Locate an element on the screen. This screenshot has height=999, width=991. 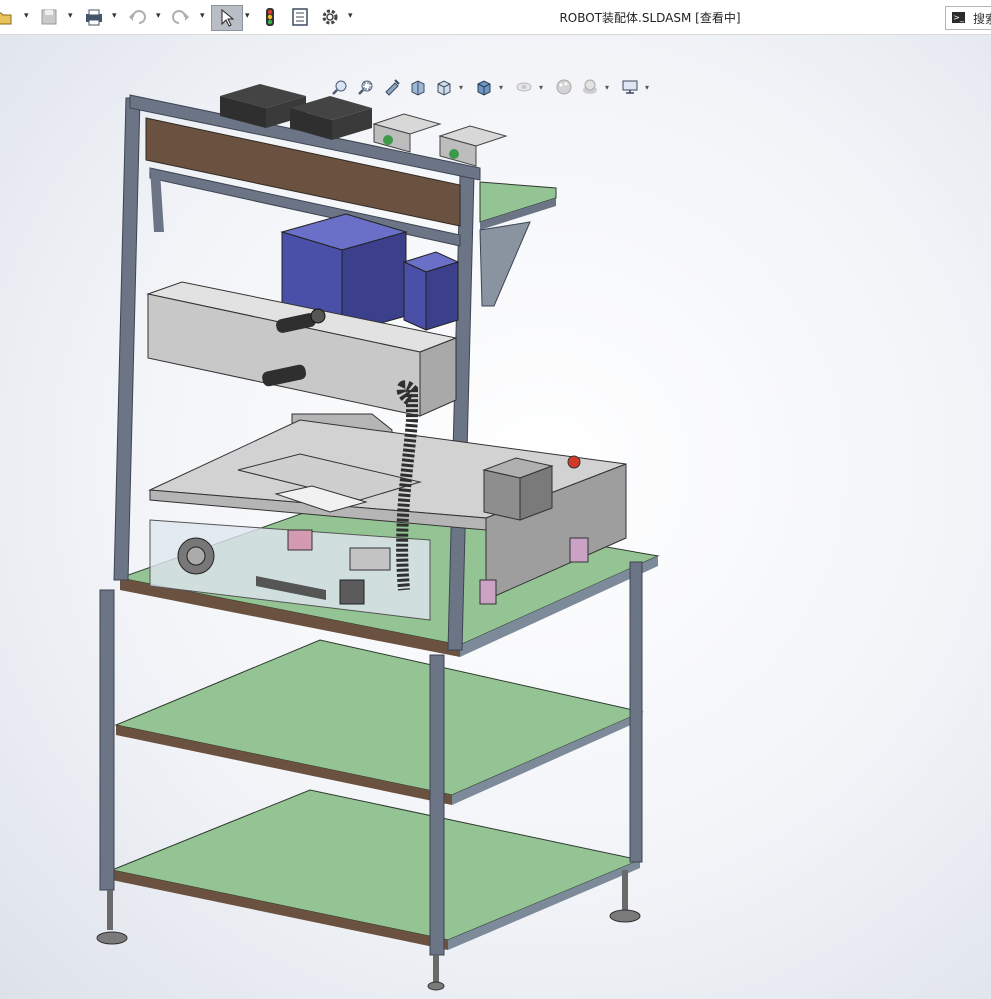
select-icon is located at coordinates (227, 18).